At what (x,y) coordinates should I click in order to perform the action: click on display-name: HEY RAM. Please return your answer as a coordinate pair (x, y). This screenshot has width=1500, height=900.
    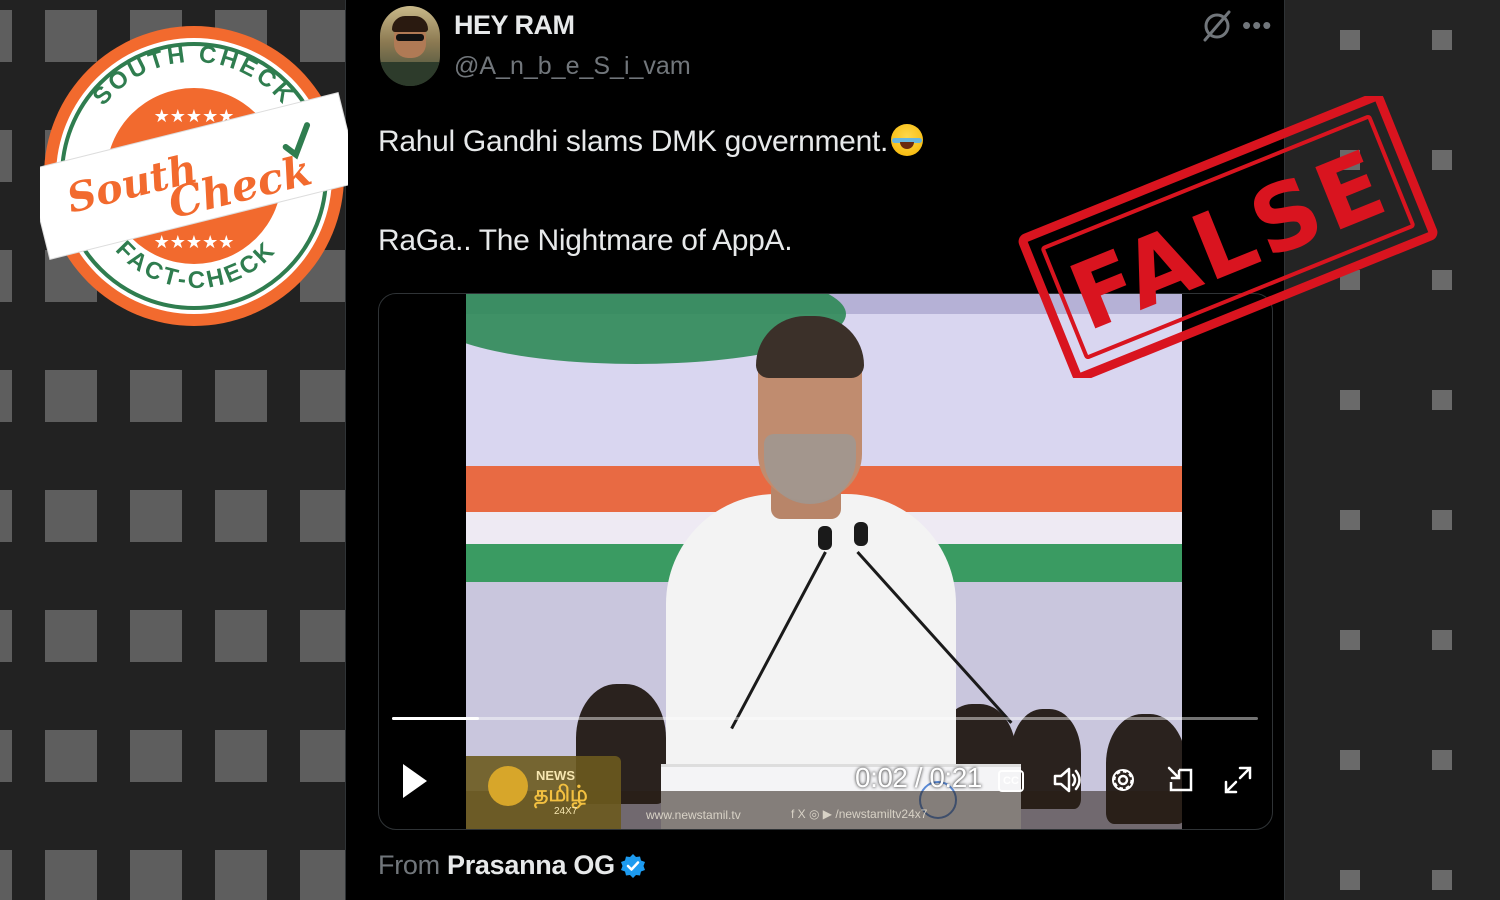
    Looking at the image, I should click on (514, 25).